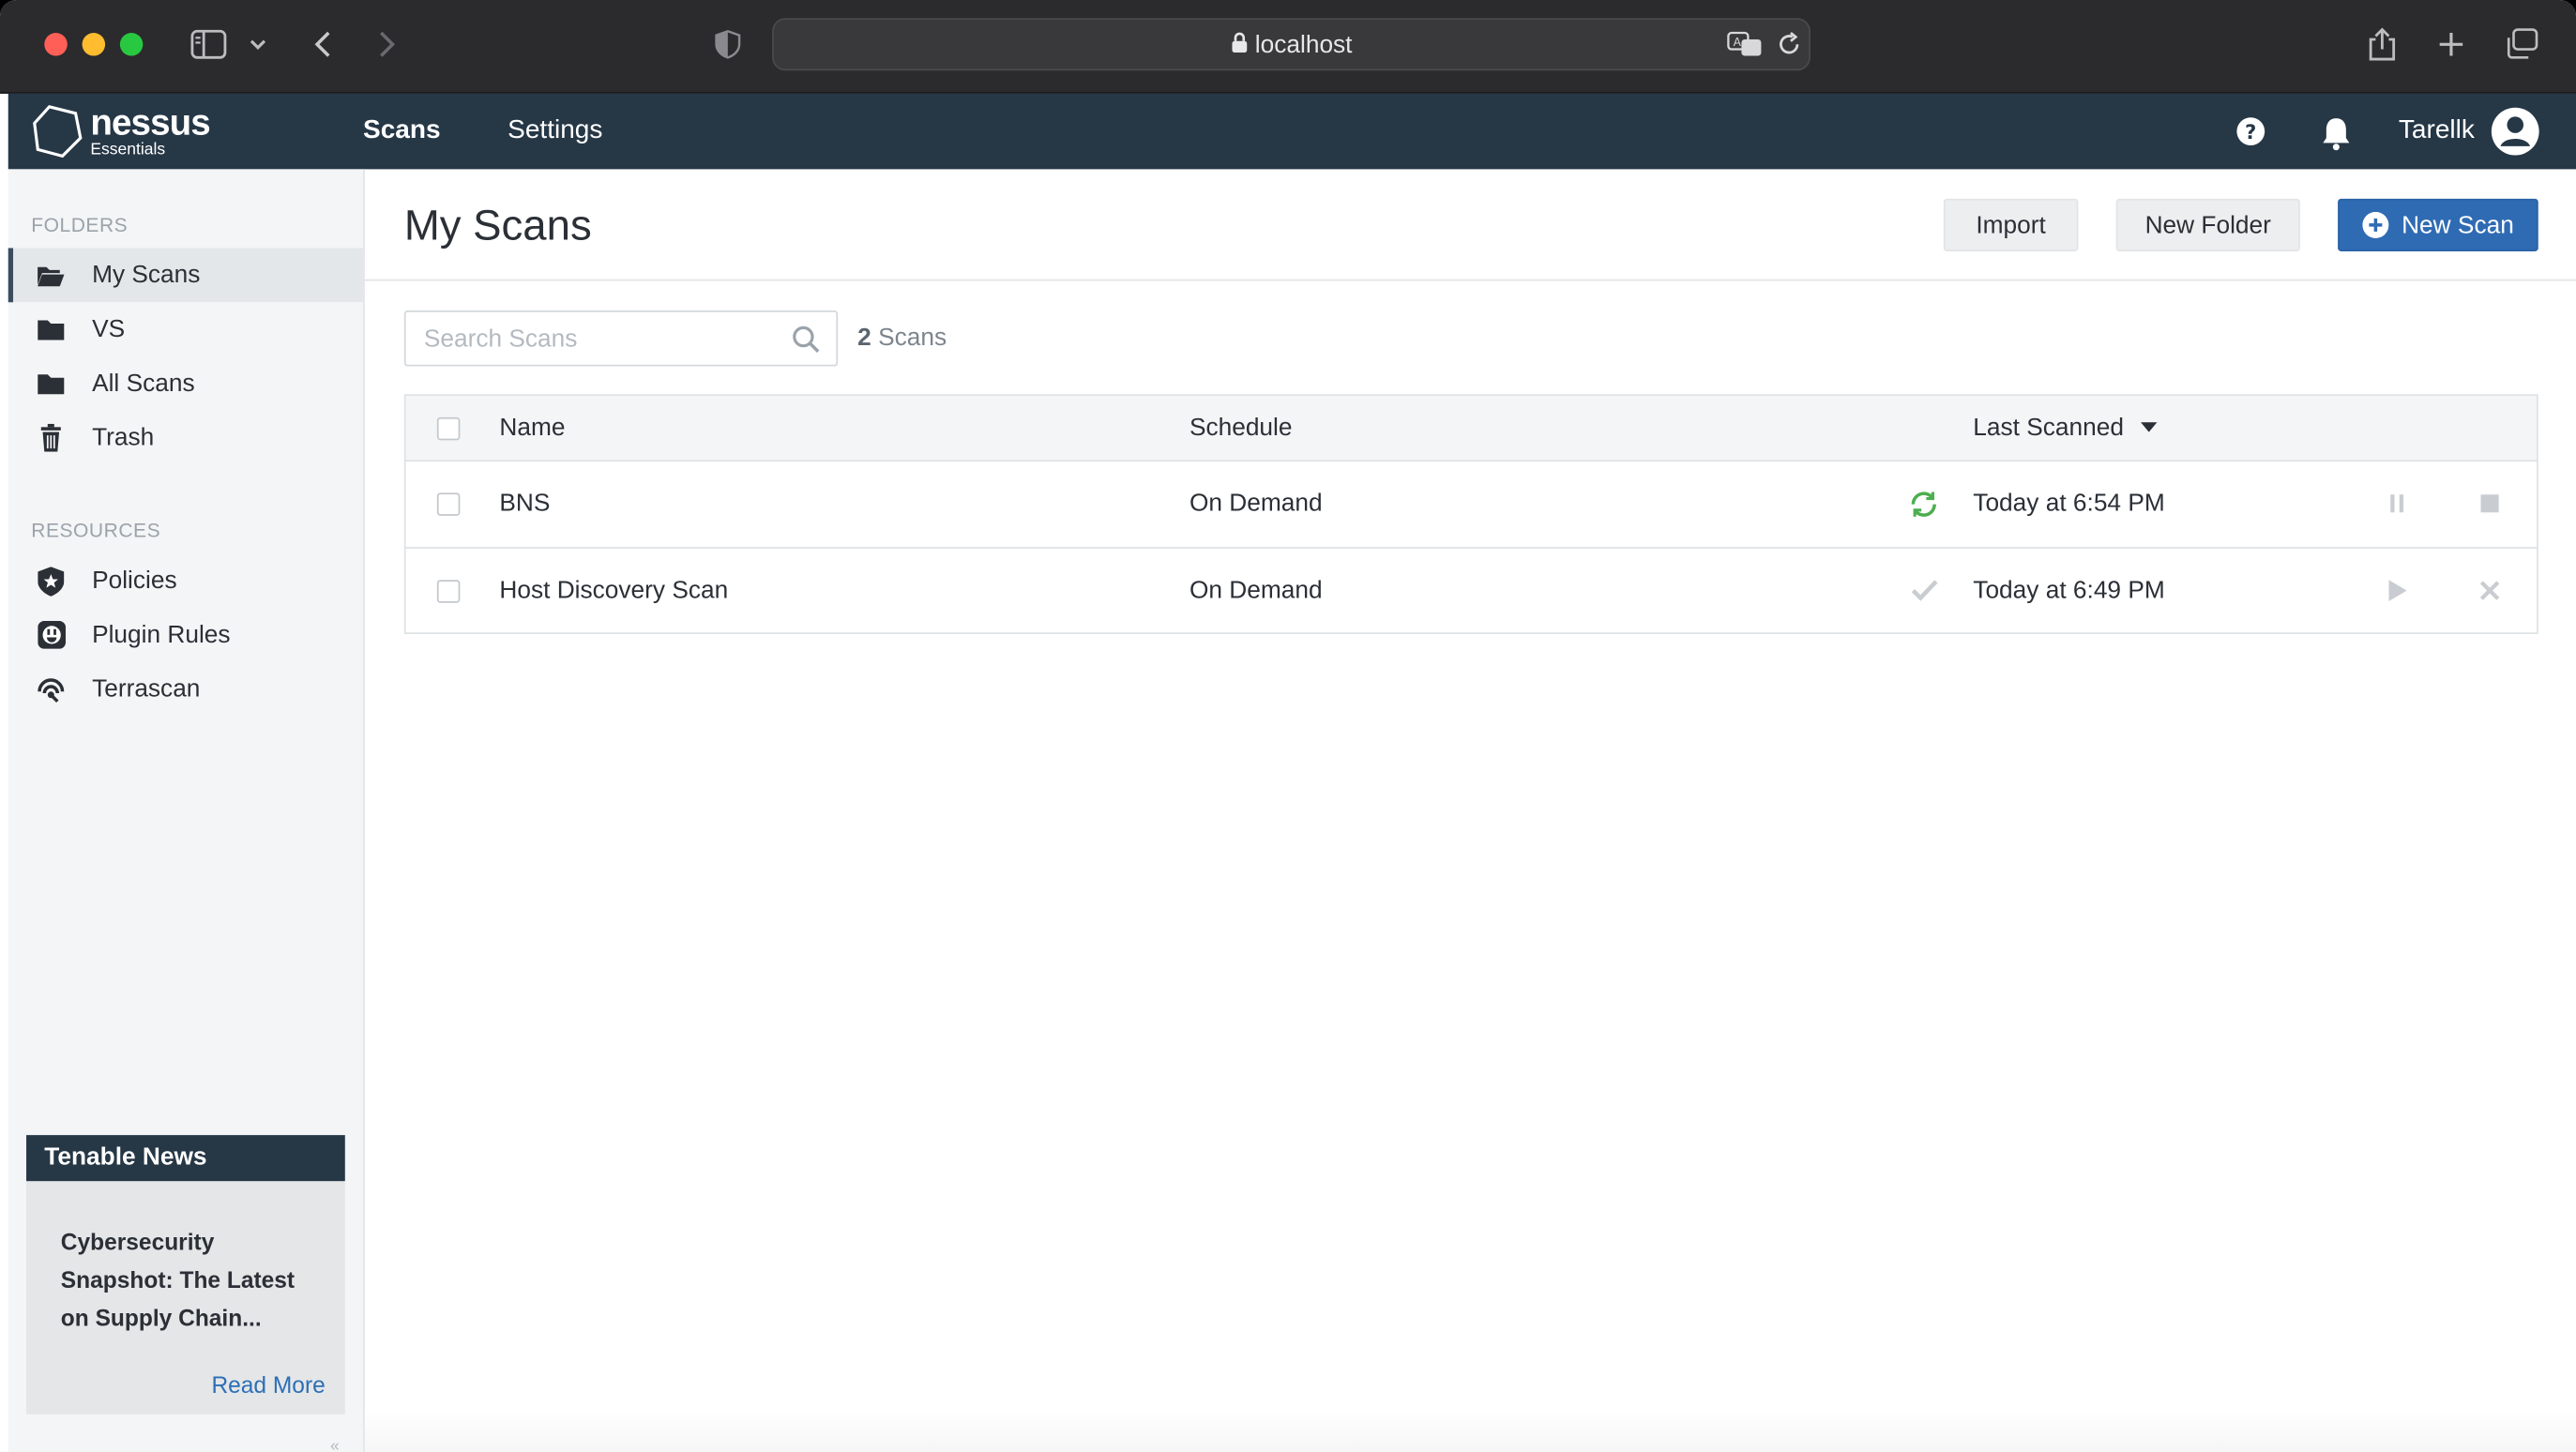 This screenshot has width=2576, height=1452. What do you see at coordinates (186, 329) in the screenshot?
I see `sidebar-item-vs: VS` at bounding box center [186, 329].